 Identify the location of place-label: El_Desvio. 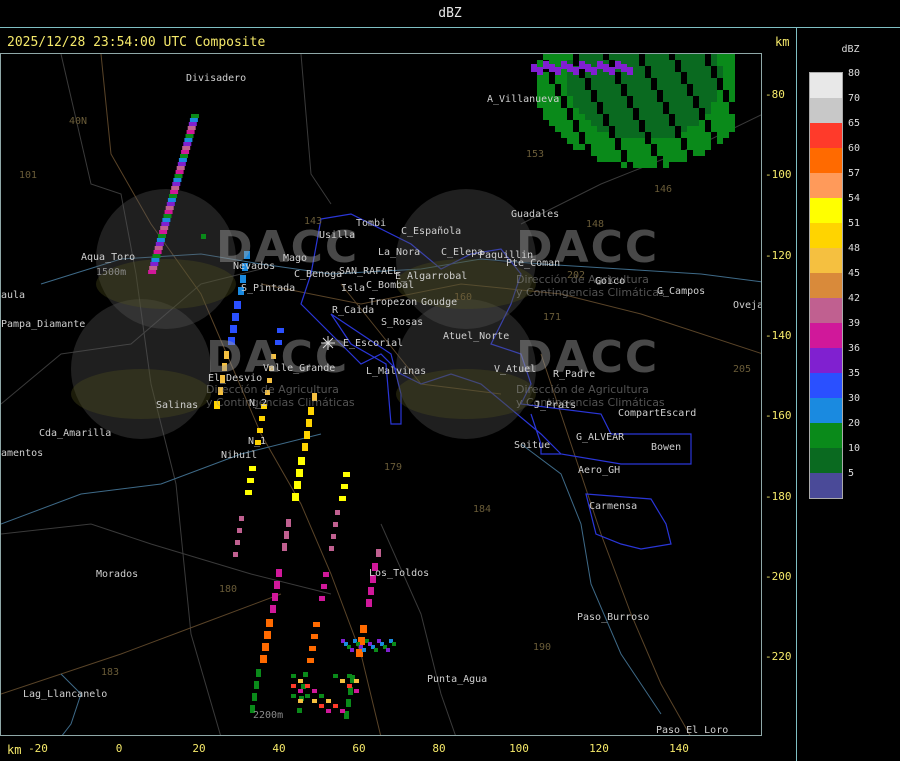
(235, 378).